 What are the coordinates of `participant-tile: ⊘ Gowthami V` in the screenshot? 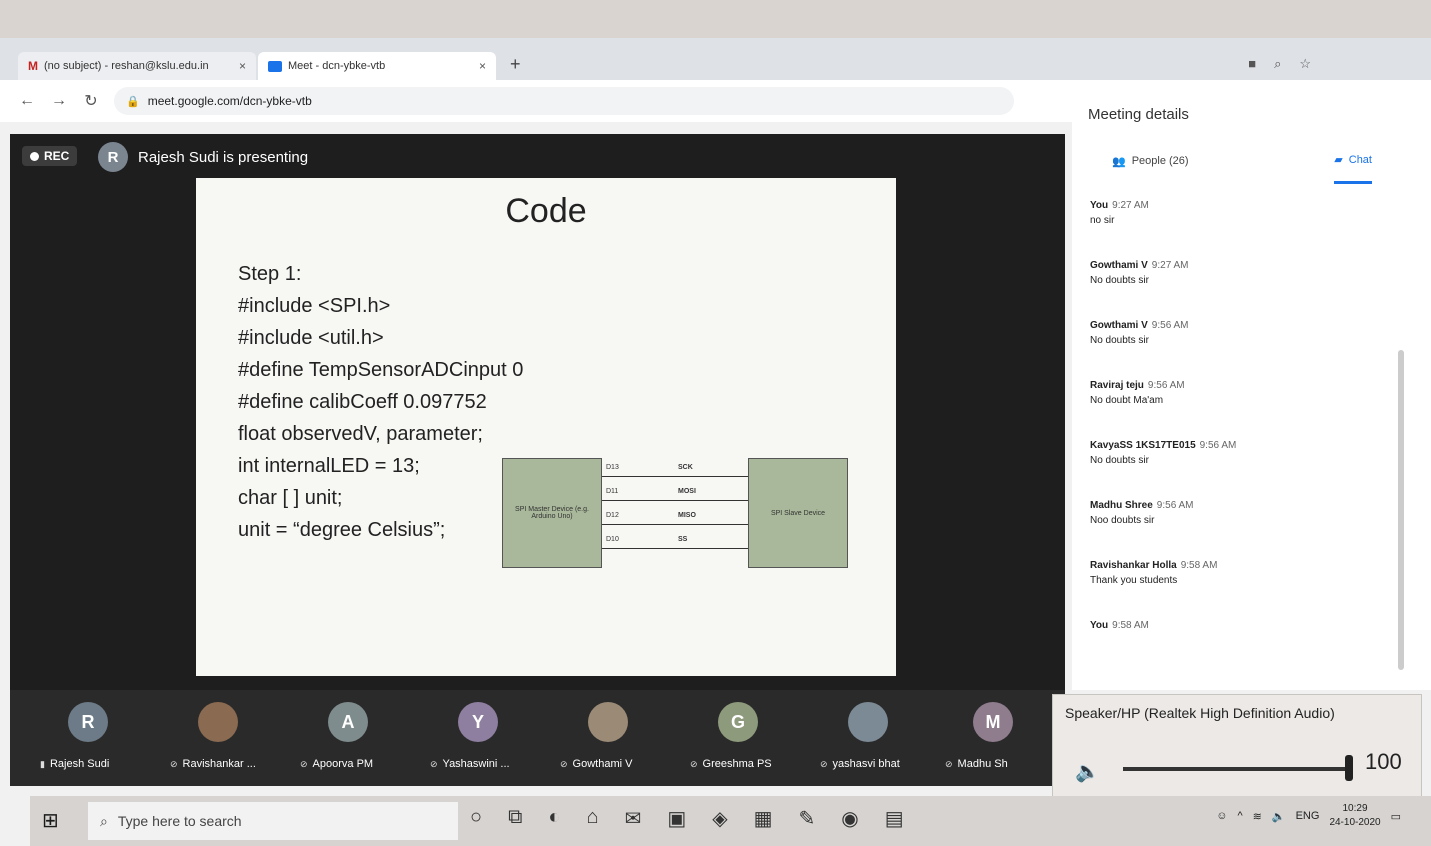 It's located at (615, 741).